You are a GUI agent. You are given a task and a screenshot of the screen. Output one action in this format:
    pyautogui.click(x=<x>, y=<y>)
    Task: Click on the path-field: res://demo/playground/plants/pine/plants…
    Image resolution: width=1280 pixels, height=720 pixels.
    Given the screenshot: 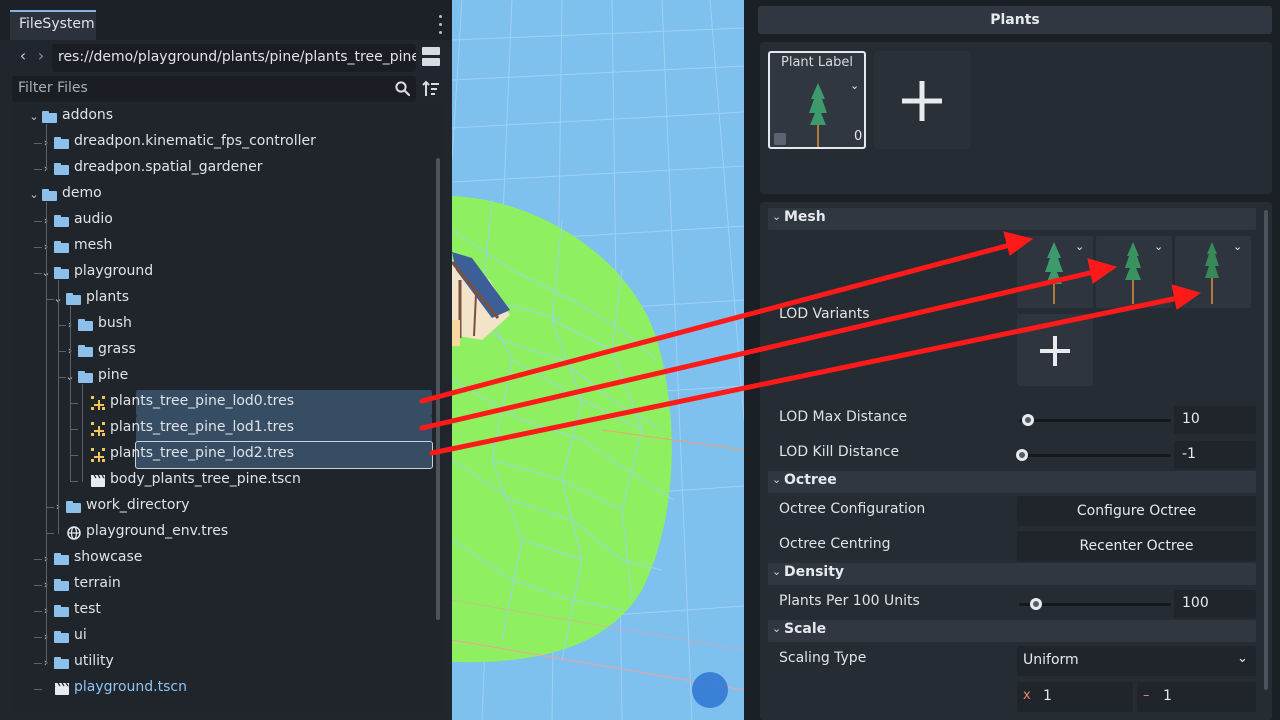 What is the action you would take?
    pyautogui.click(x=234, y=58)
    